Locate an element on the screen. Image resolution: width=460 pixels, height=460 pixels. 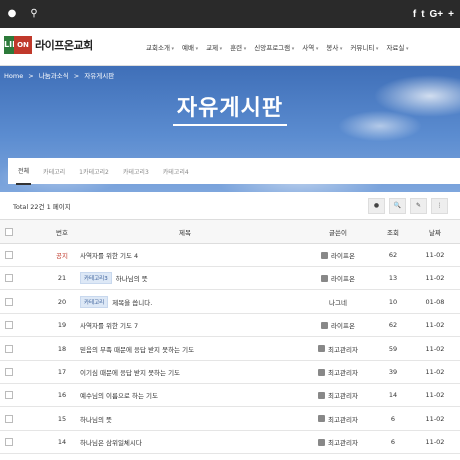
row-author-cell: 라이프온 is located at coordinates (338, 278).